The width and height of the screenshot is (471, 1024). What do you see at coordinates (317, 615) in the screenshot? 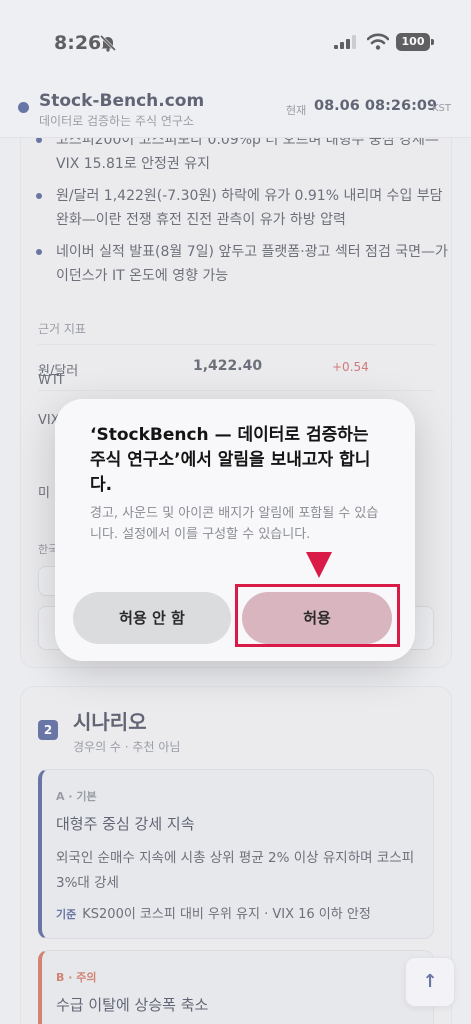
I see `allow-highlight-box` at bounding box center [317, 615].